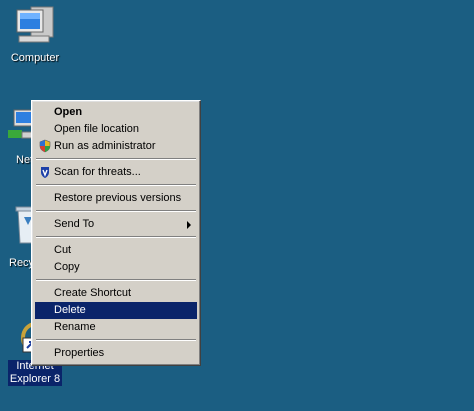  What do you see at coordinates (79, 353) in the screenshot?
I see `menu-item-label: Properties` at bounding box center [79, 353].